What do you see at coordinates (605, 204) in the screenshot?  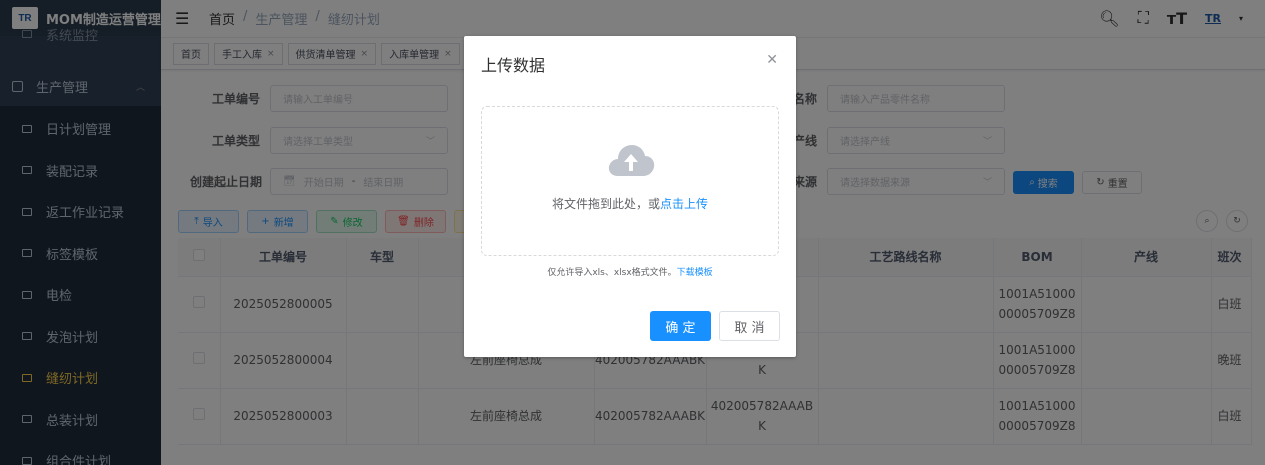 I see `dropzone-hint: 将文件拖到此处，或` at bounding box center [605, 204].